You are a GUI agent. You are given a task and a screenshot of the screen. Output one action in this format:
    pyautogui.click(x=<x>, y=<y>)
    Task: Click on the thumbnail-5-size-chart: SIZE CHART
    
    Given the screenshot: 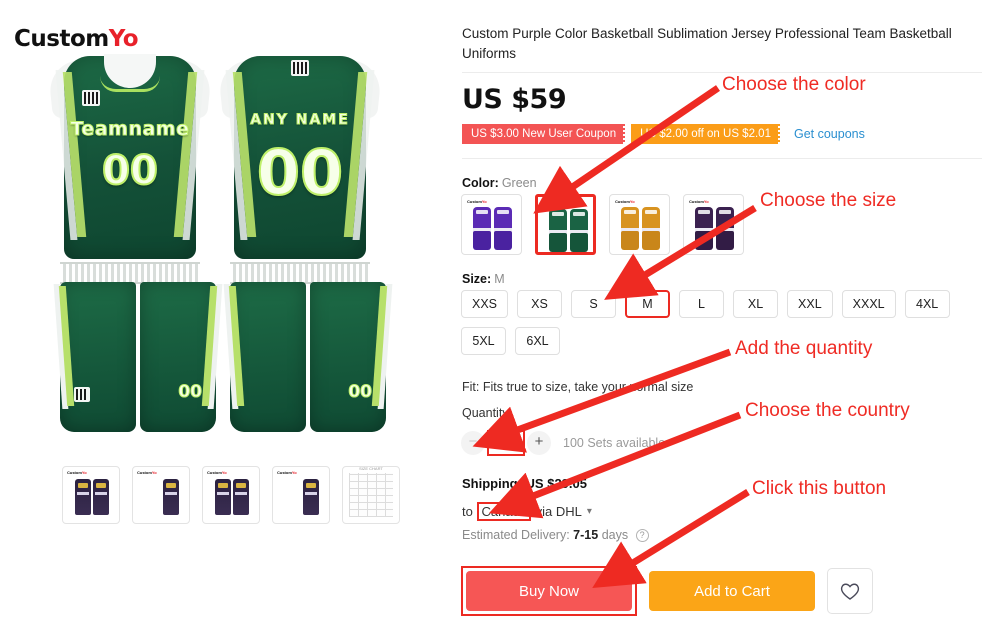 What is the action you would take?
    pyautogui.click(x=371, y=495)
    